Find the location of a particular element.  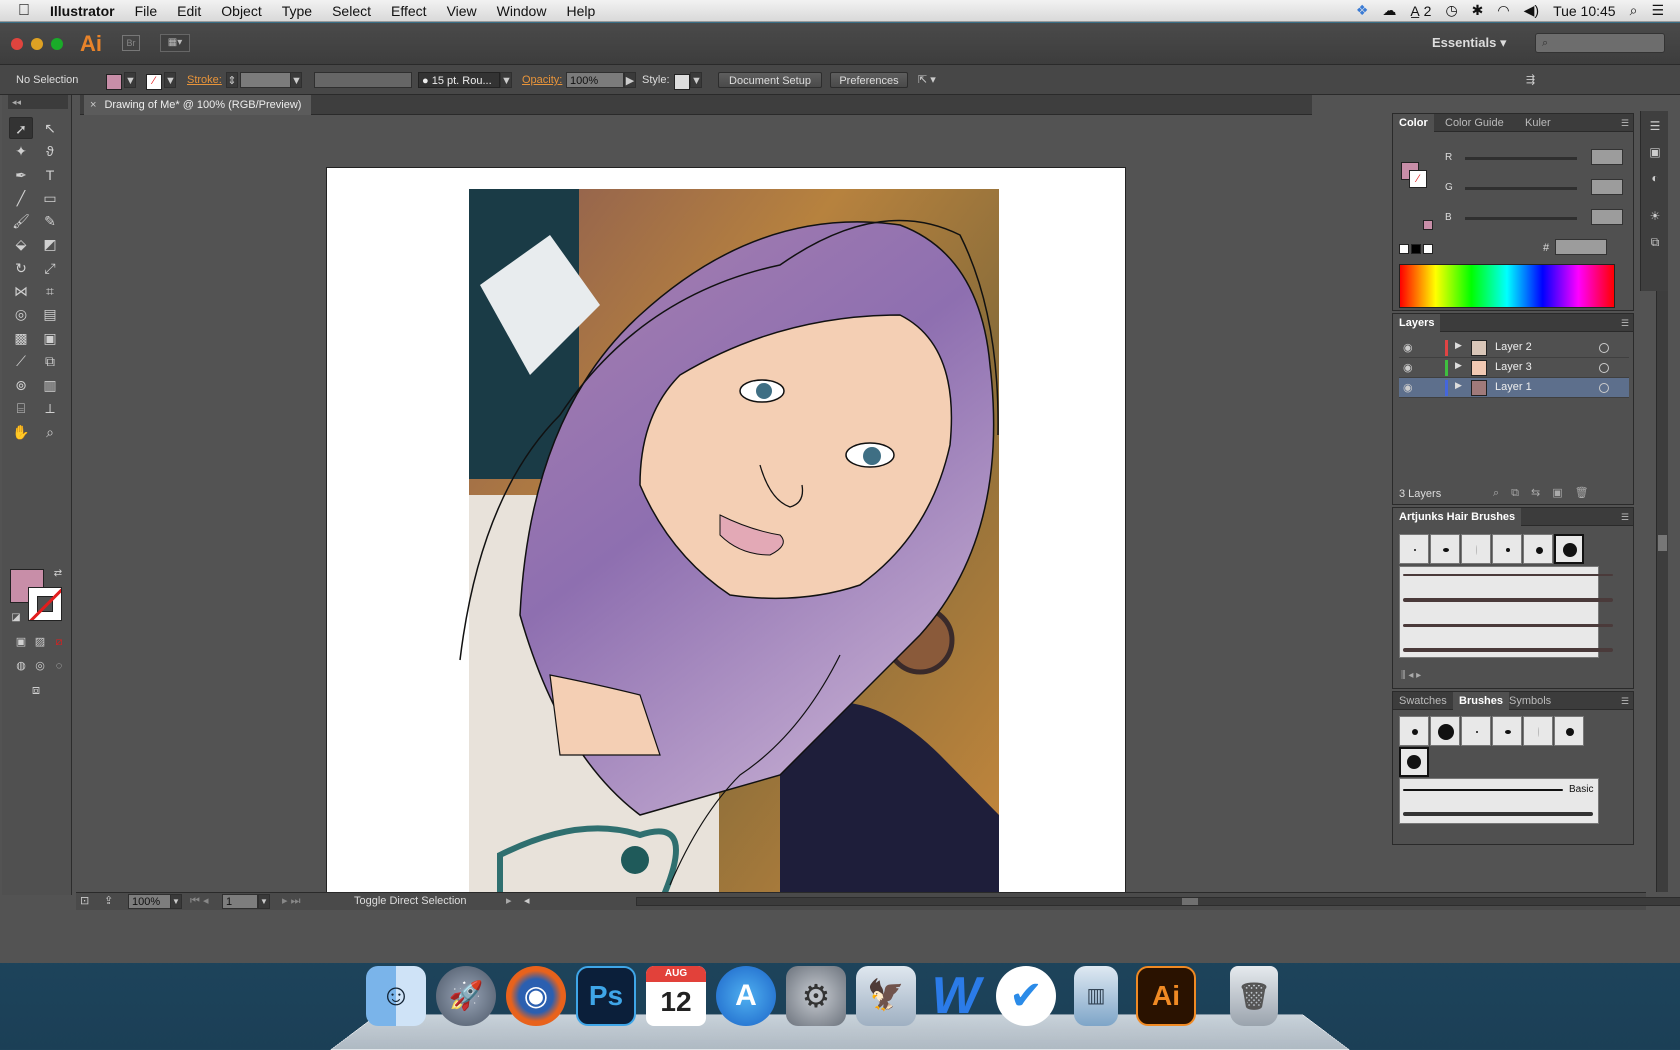

menu-app: Illustrator is located at coordinates (82, 11).